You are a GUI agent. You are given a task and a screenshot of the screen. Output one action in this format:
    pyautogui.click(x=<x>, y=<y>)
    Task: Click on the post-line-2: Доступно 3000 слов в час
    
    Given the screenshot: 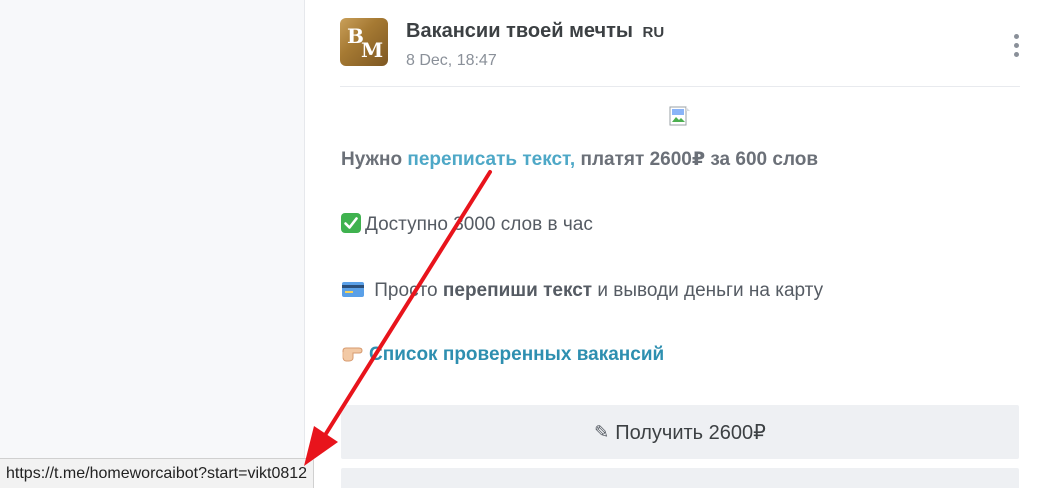 What is the action you would take?
    pyautogui.click(x=467, y=224)
    